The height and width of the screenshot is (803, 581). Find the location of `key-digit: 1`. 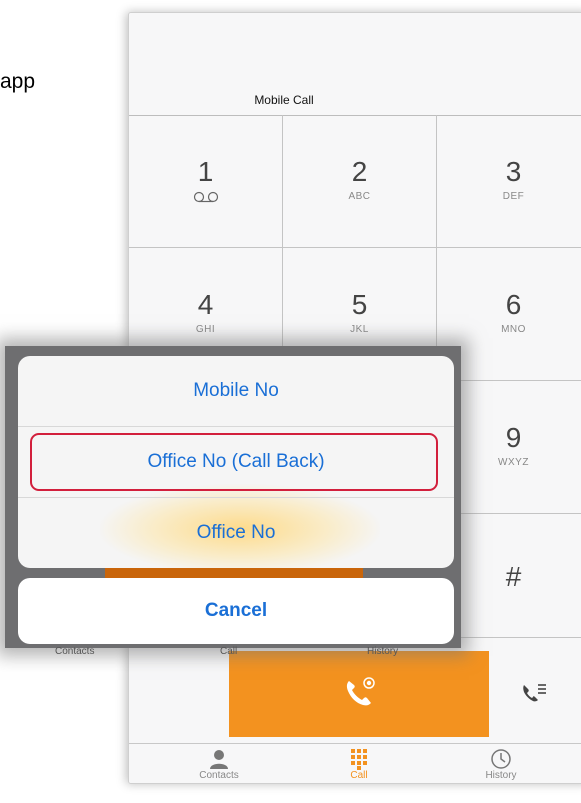

key-digit: 1 is located at coordinates (205, 171).